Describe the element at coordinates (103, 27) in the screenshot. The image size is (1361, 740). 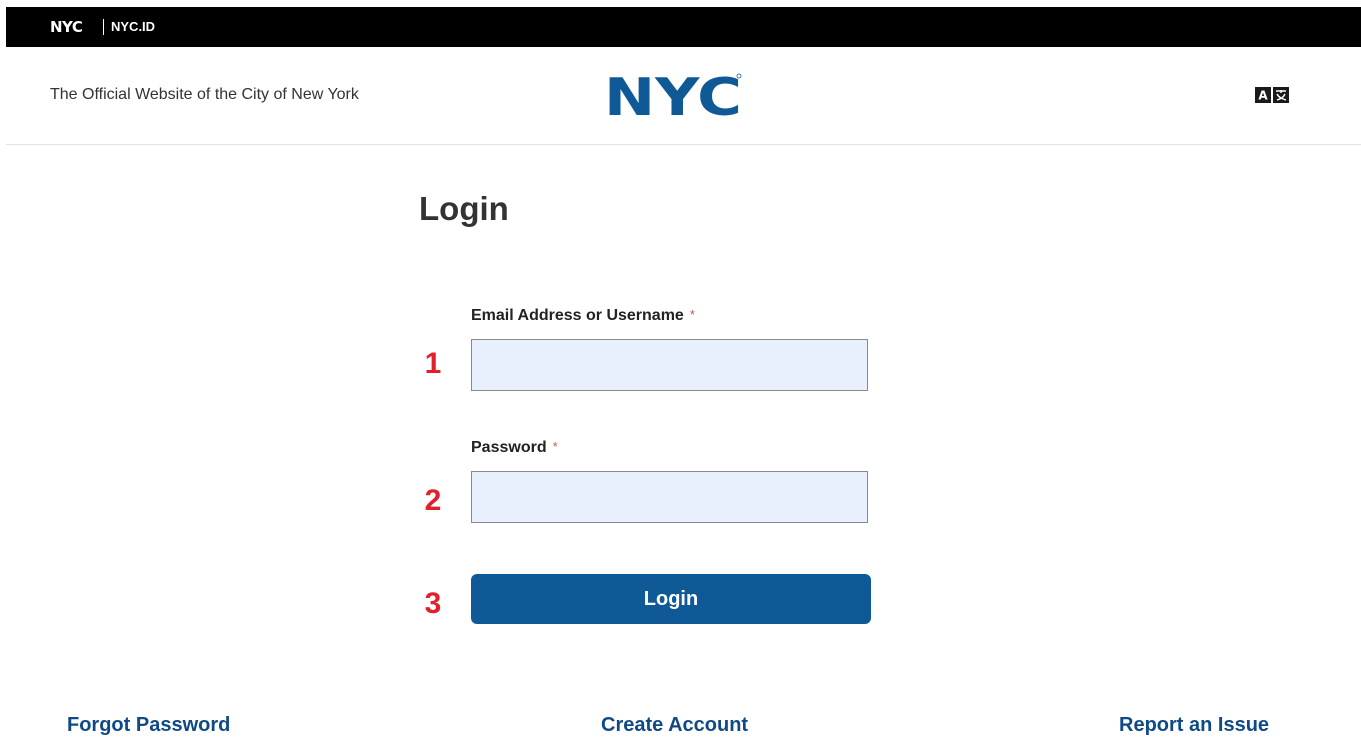
I see `topbar-divider` at that location.